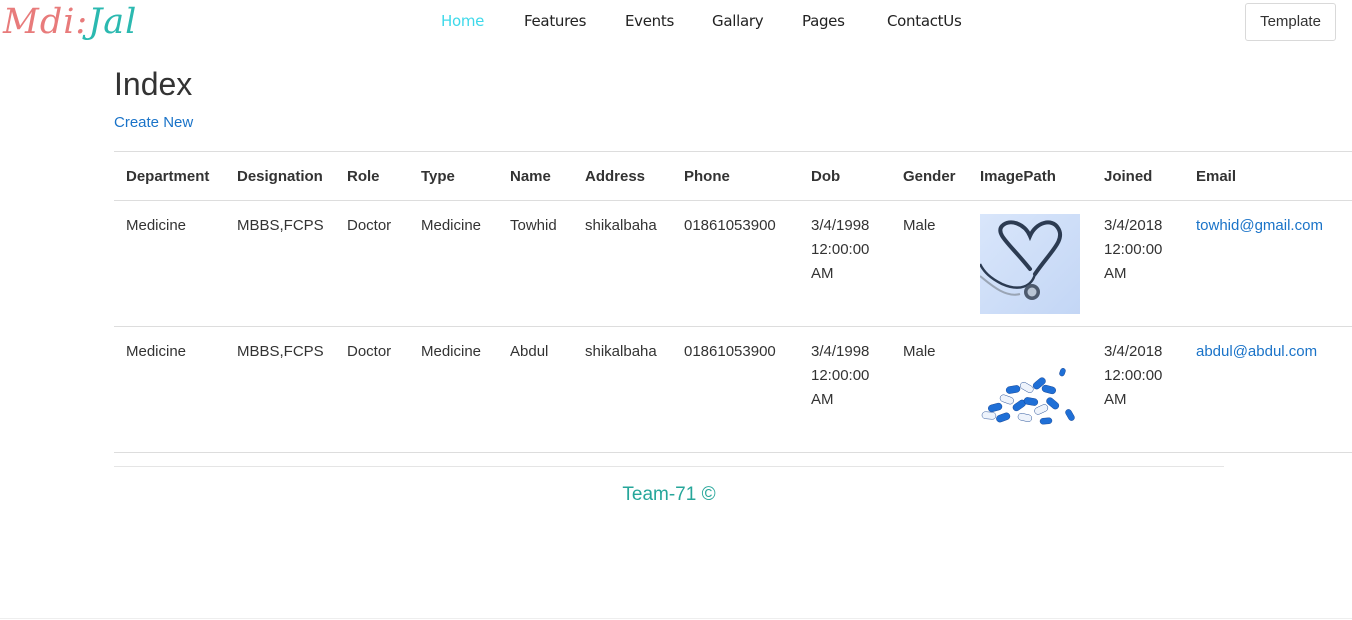 This screenshot has width=1352, height=620. I want to click on header-gender: Gender, so click(929, 176).